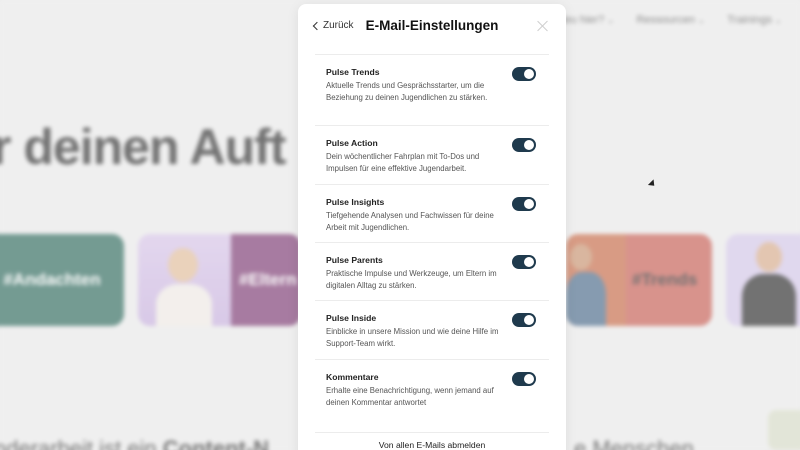 This screenshot has height=450, width=800. I want to click on modal-title: E-Mail-Einstellungen, so click(432, 25).